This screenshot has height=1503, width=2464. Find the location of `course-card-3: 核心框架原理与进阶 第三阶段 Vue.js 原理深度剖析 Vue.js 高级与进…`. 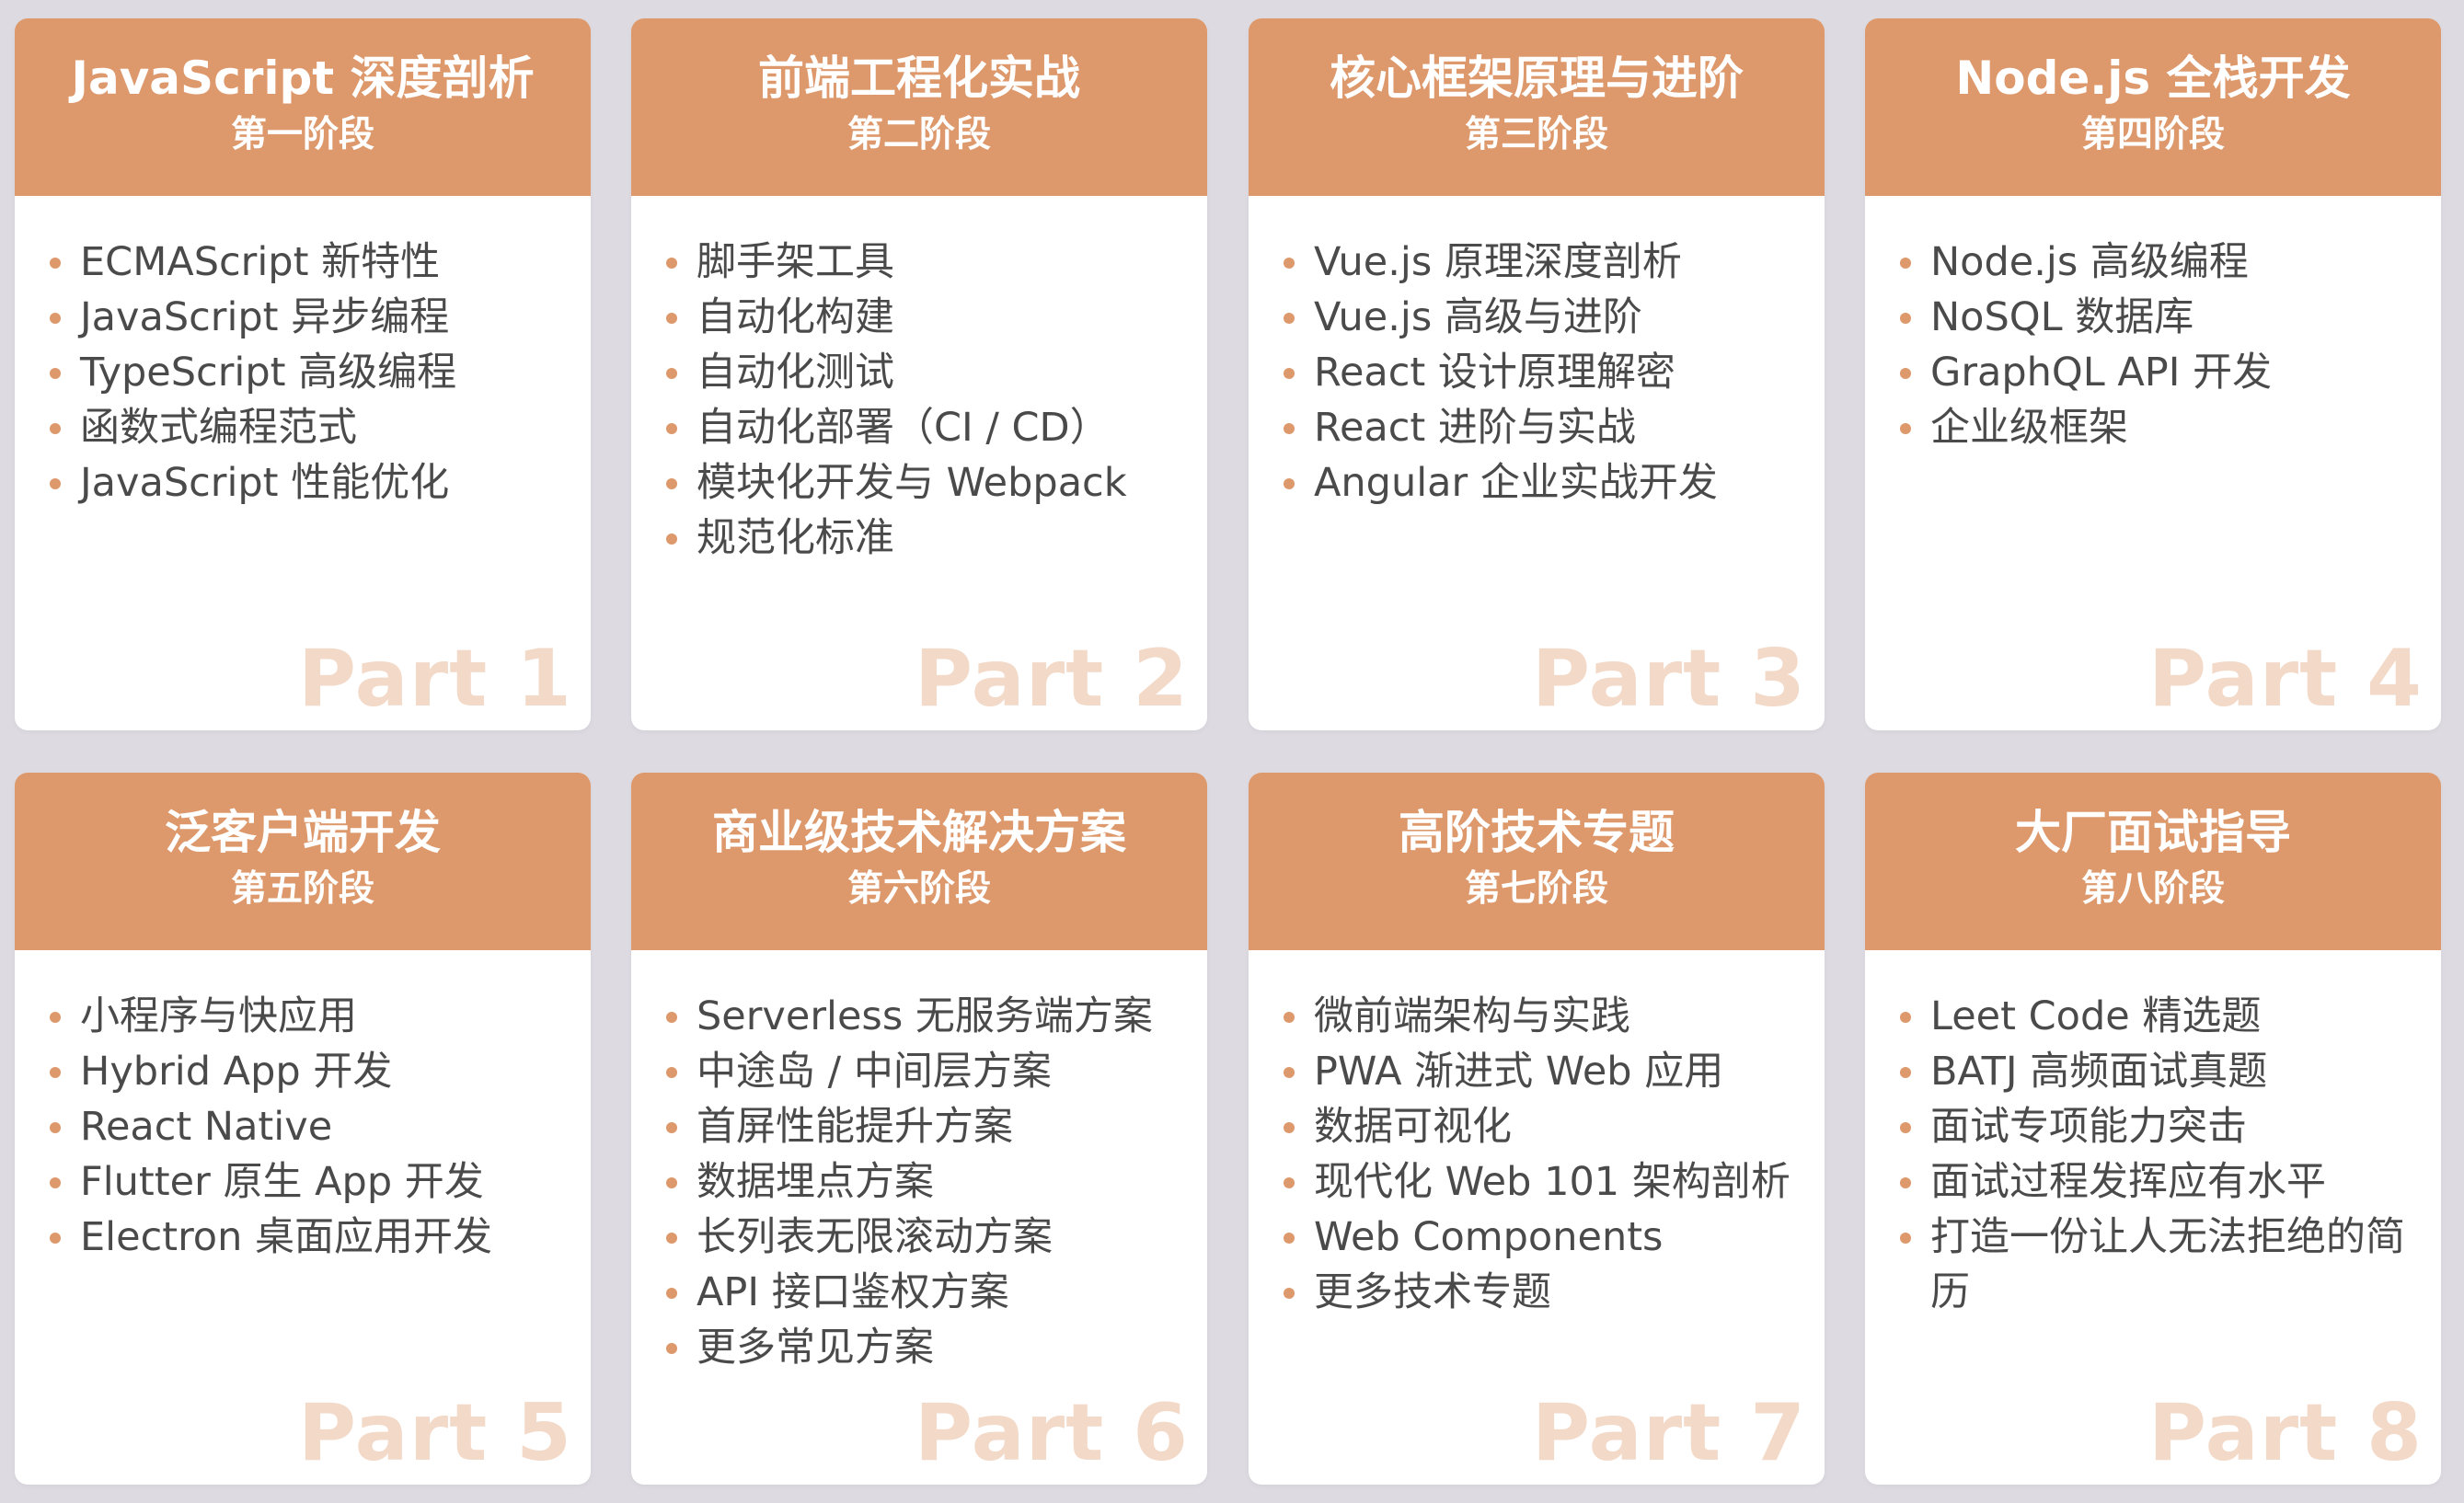

course-card-3: 核心框架原理与进阶 第三阶段 Vue.js 原理深度剖析 Vue.js 高级与进… is located at coordinates (1537, 374).